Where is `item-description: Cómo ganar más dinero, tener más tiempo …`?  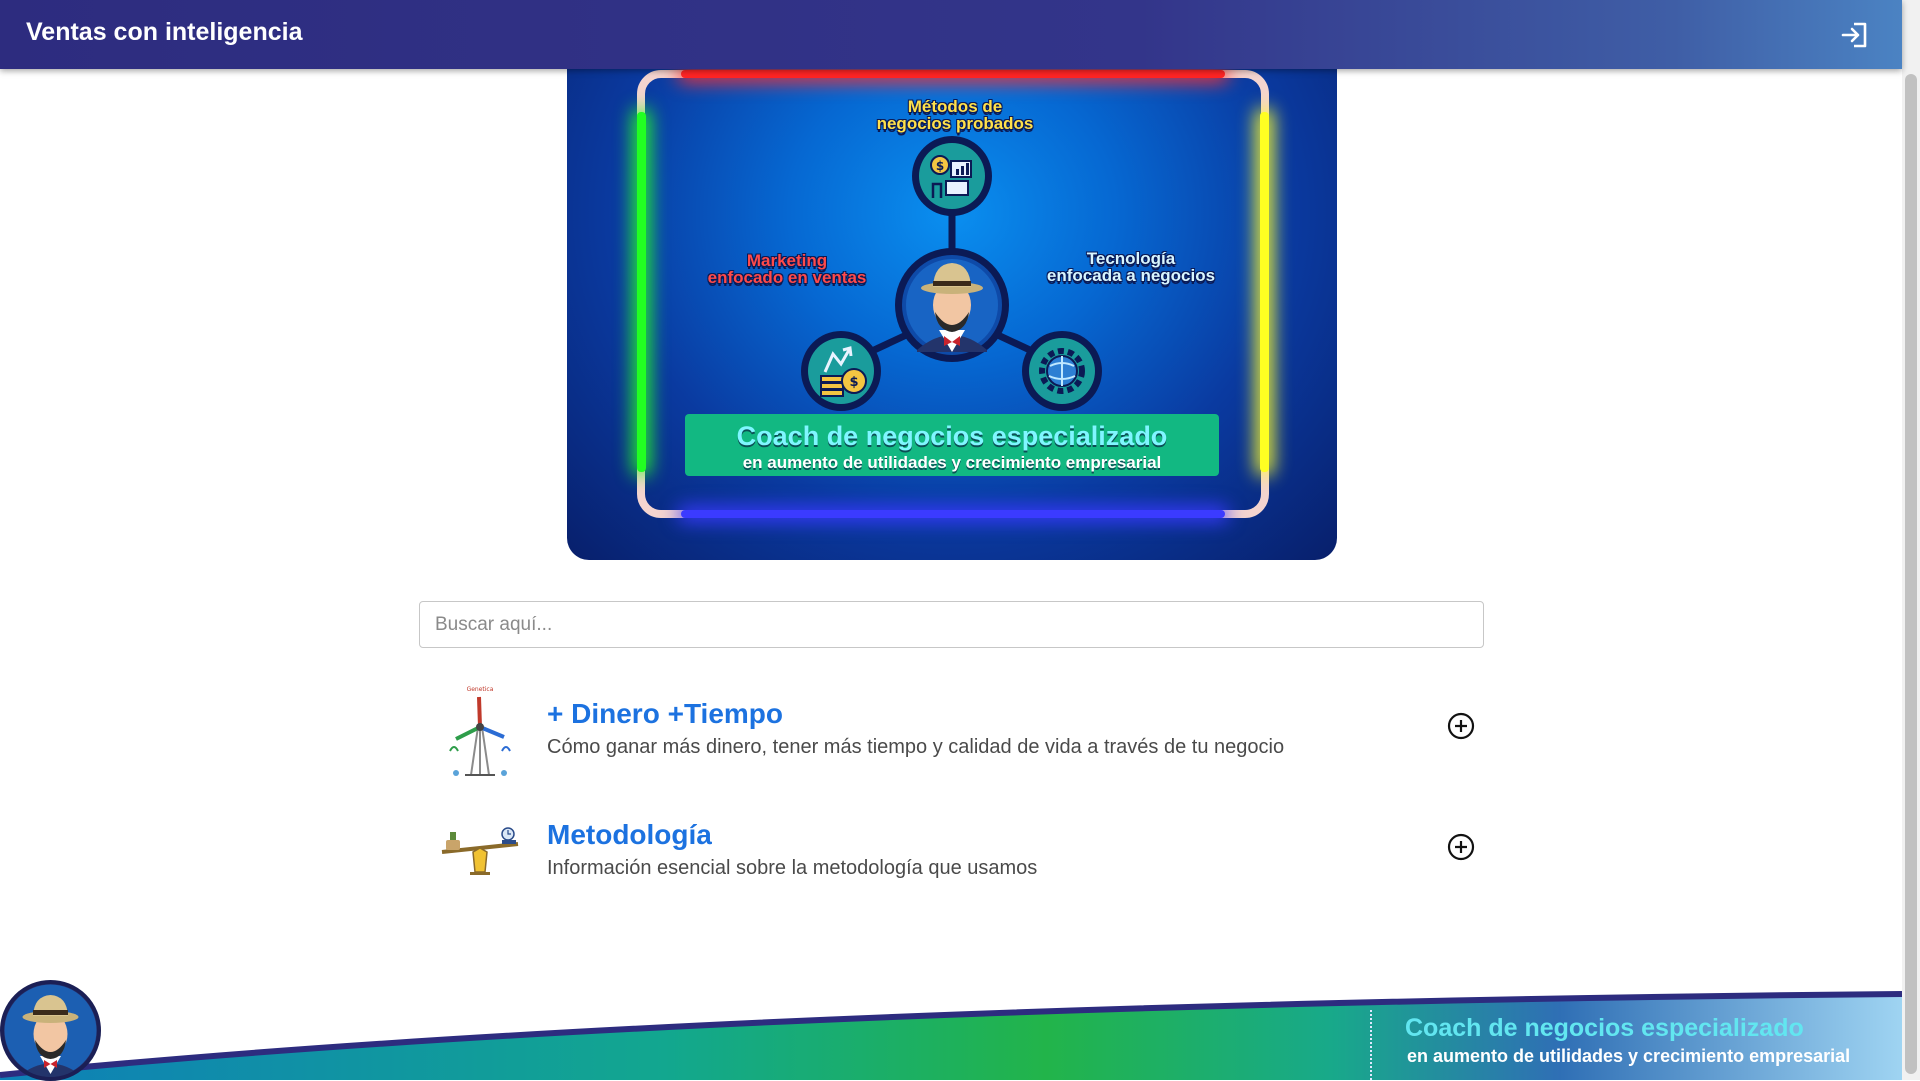 item-description: Cómo ganar más dinero, tener más tiempo … is located at coordinates (916, 747).